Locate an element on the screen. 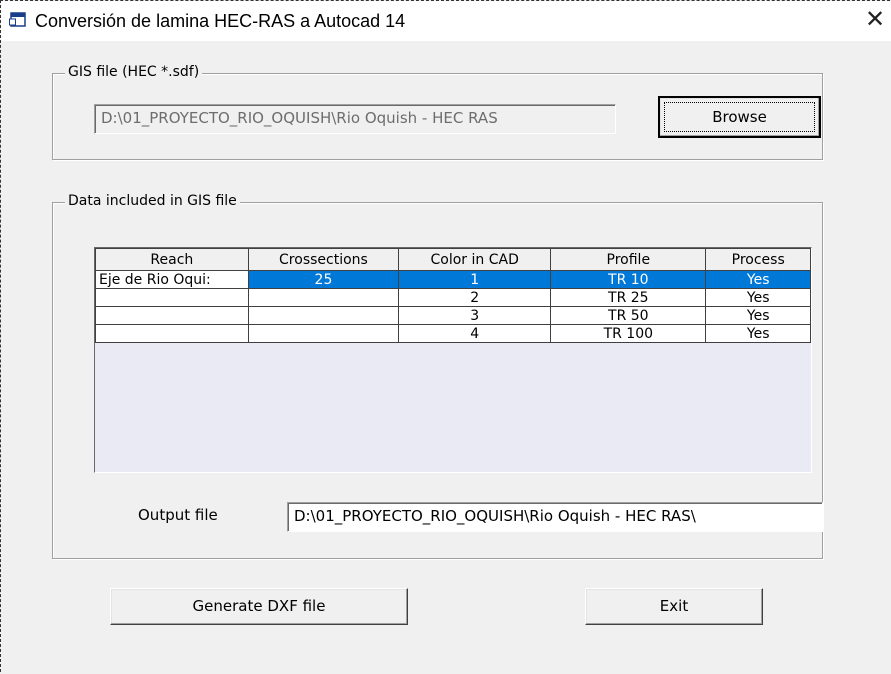 Image resolution: width=891 pixels, height=674 pixels. generate-dxf-button-label: Generate DXF file is located at coordinates (259, 606).